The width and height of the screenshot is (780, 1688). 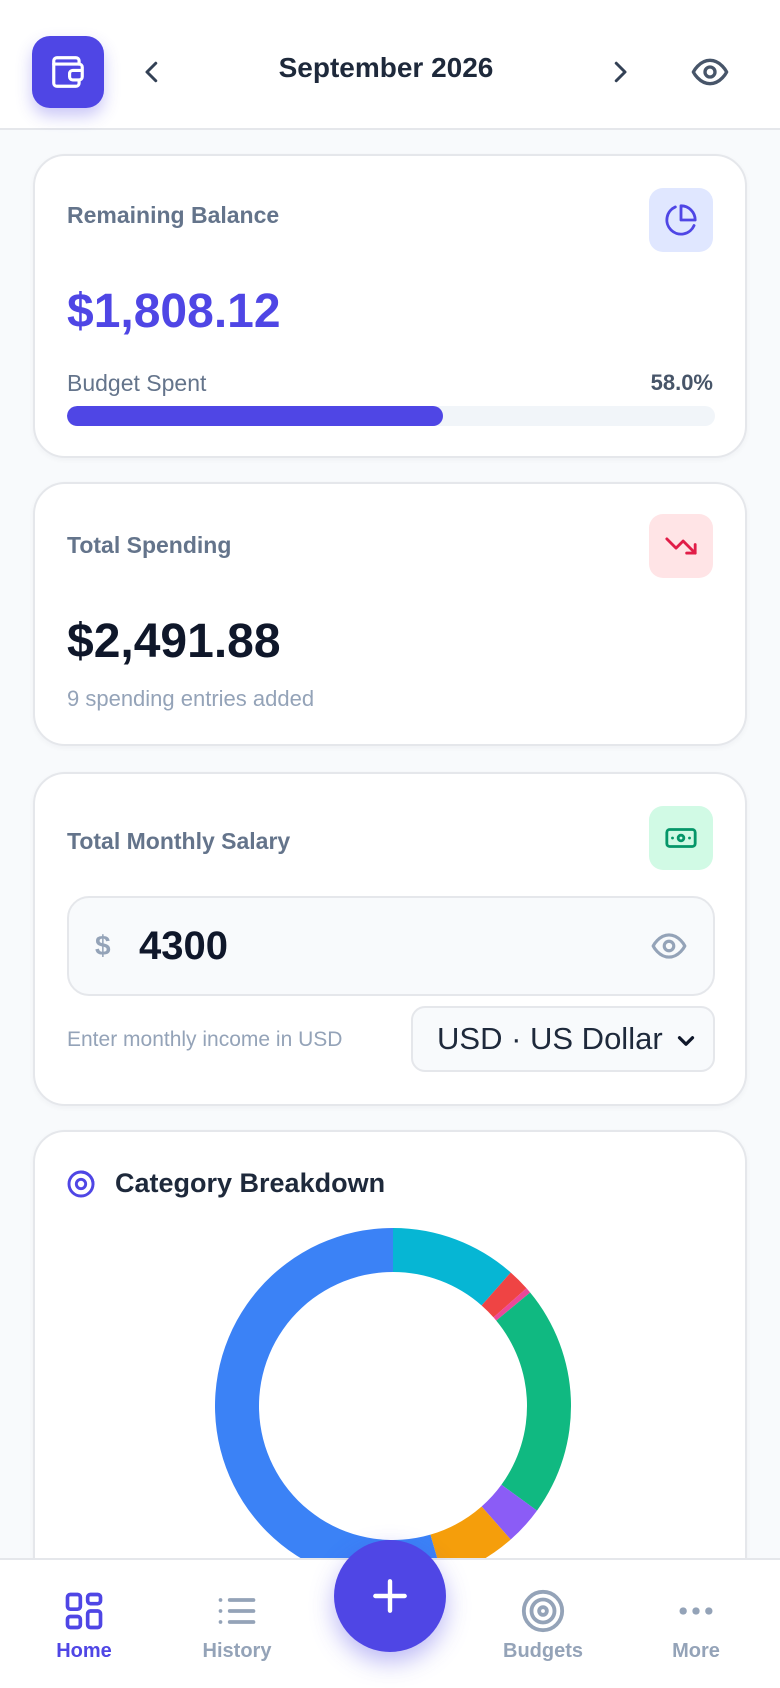 I want to click on trending-down-icon, so click(x=681, y=546).